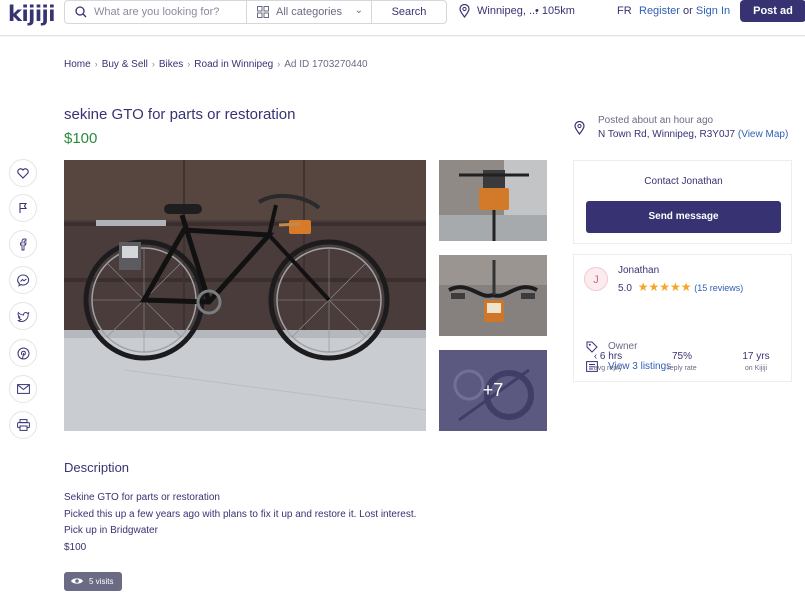 This screenshot has height=600, width=805. I want to click on search-input: What are you looking for?, so click(155, 12).